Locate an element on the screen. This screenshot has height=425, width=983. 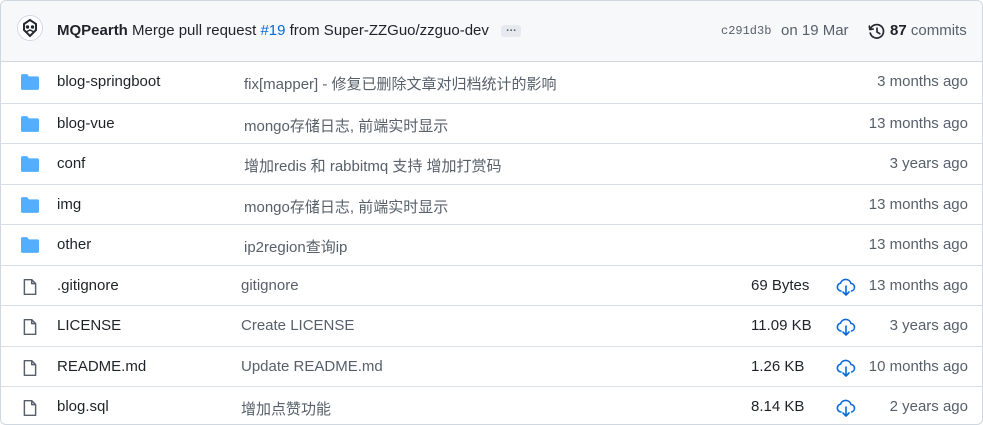
file-name-link: other is located at coordinates (74, 244).